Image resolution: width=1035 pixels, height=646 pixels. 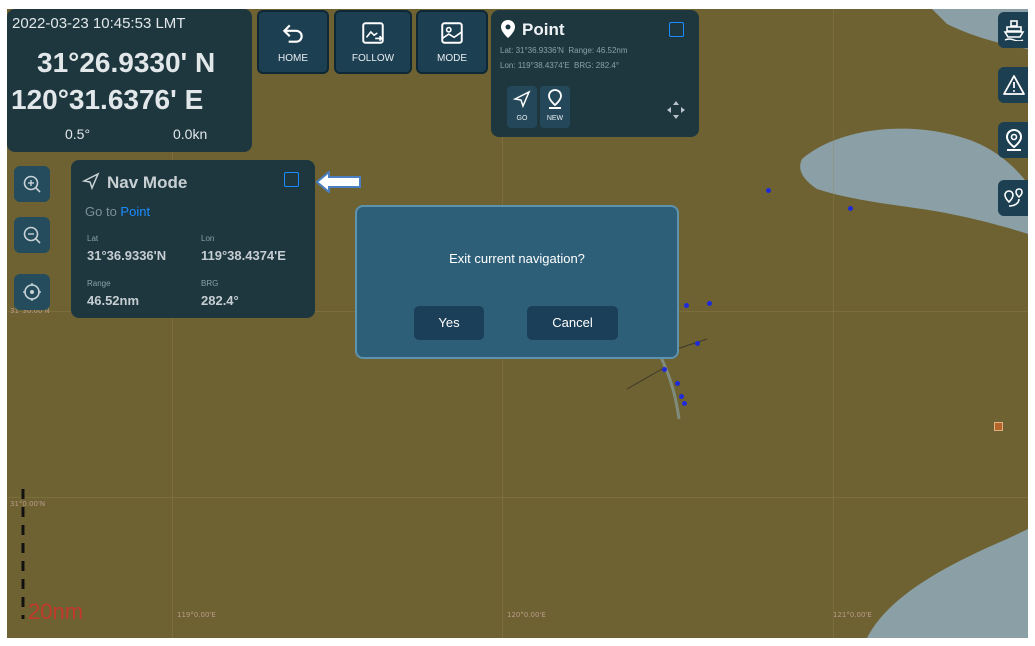 What do you see at coordinates (452, 33) in the screenshot?
I see `image-mode-icon` at bounding box center [452, 33].